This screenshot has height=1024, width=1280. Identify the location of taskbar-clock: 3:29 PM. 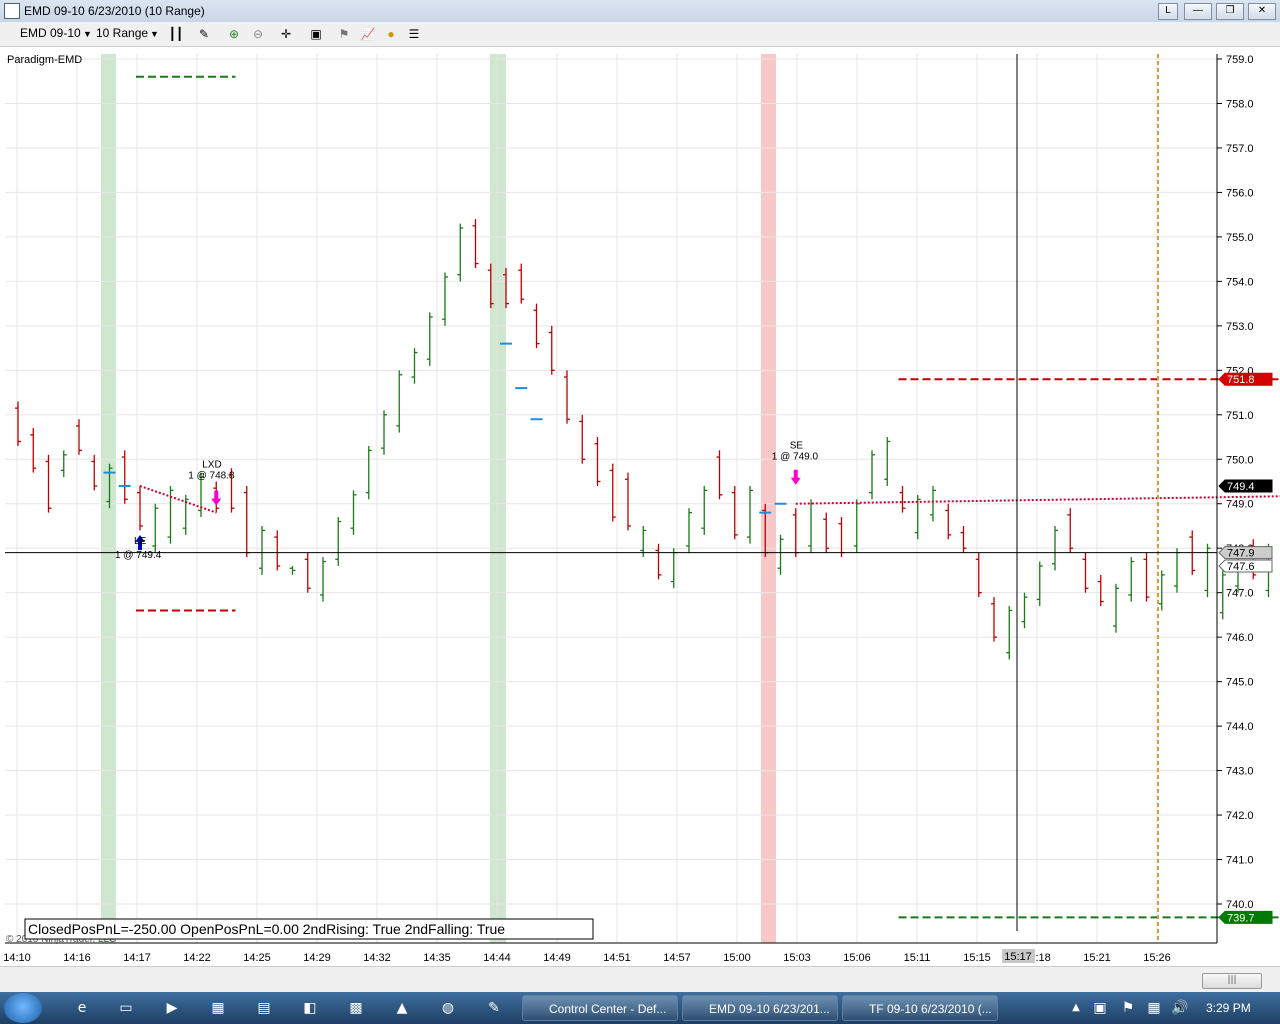
(1228, 1008).